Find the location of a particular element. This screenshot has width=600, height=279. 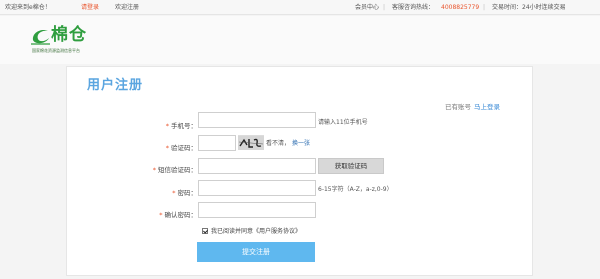

login-now-link: 马上登录 is located at coordinates (487, 107).